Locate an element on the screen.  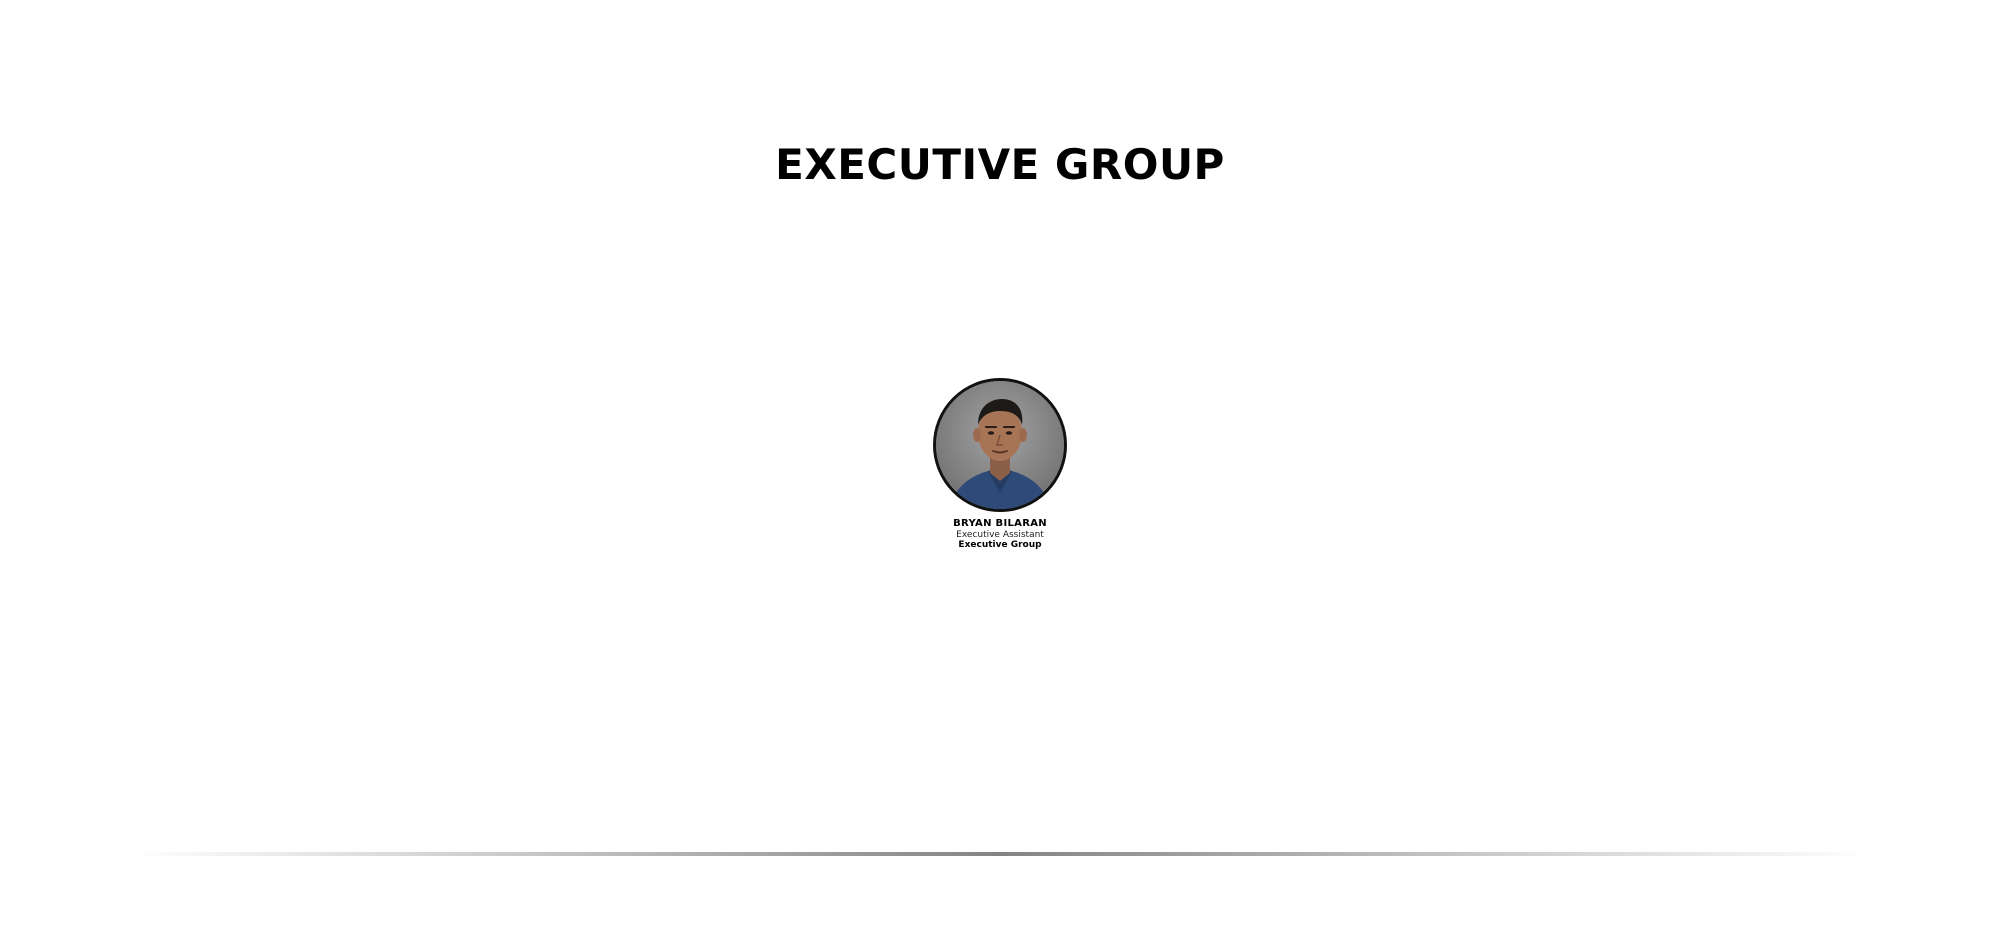
section-title: EXECUTIVE GROUP is located at coordinates (1000, 164).